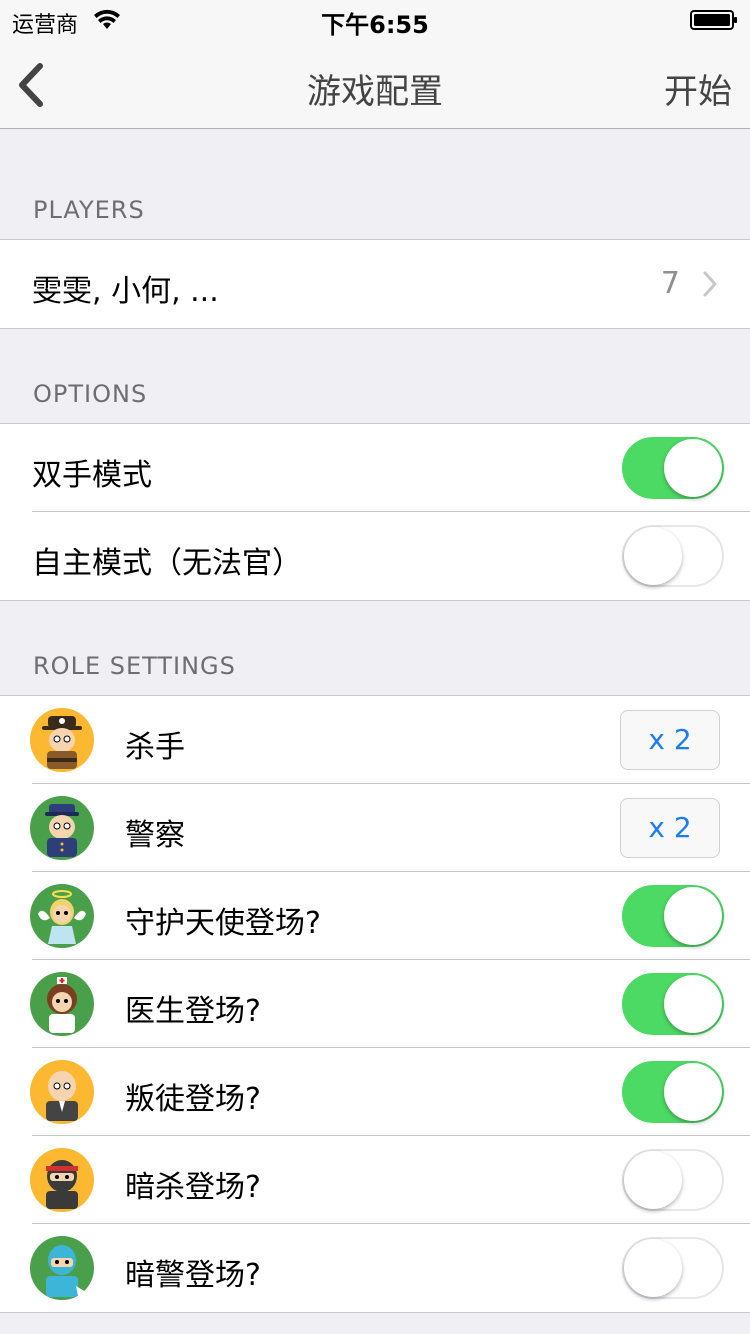 The width and height of the screenshot is (750, 1334). I want to click on page-title: 游戏配置, so click(375, 92).